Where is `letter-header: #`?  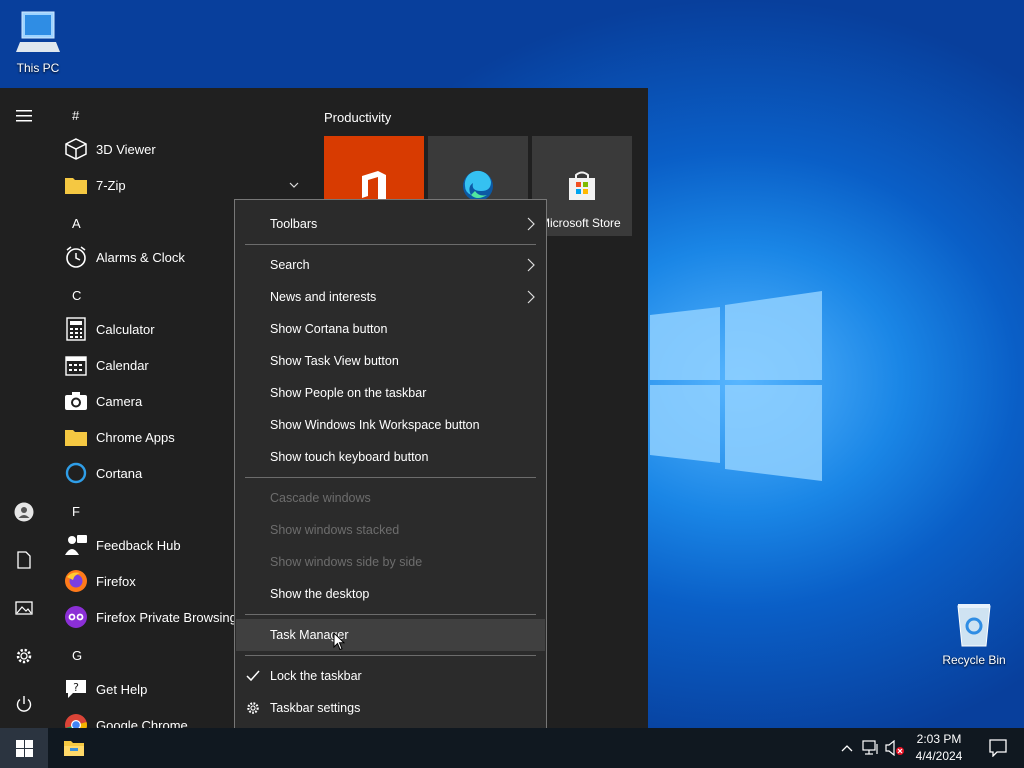
letter-header: # is located at coordinates (75, 115).